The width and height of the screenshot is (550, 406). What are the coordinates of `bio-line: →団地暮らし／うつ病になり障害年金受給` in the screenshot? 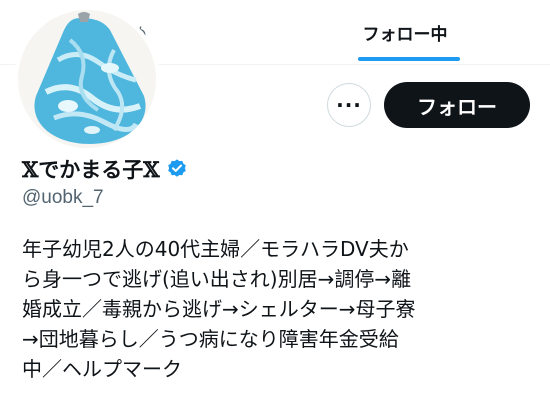 It's located at (210, 339).